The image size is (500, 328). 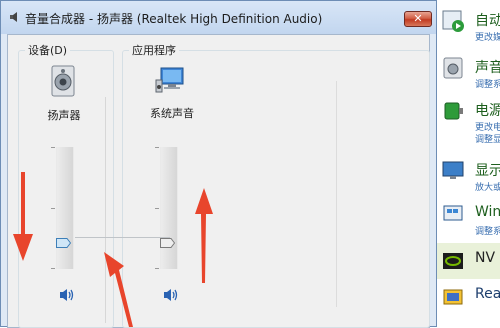 I want to click on app-column-divider, so click(x=336, y=194).